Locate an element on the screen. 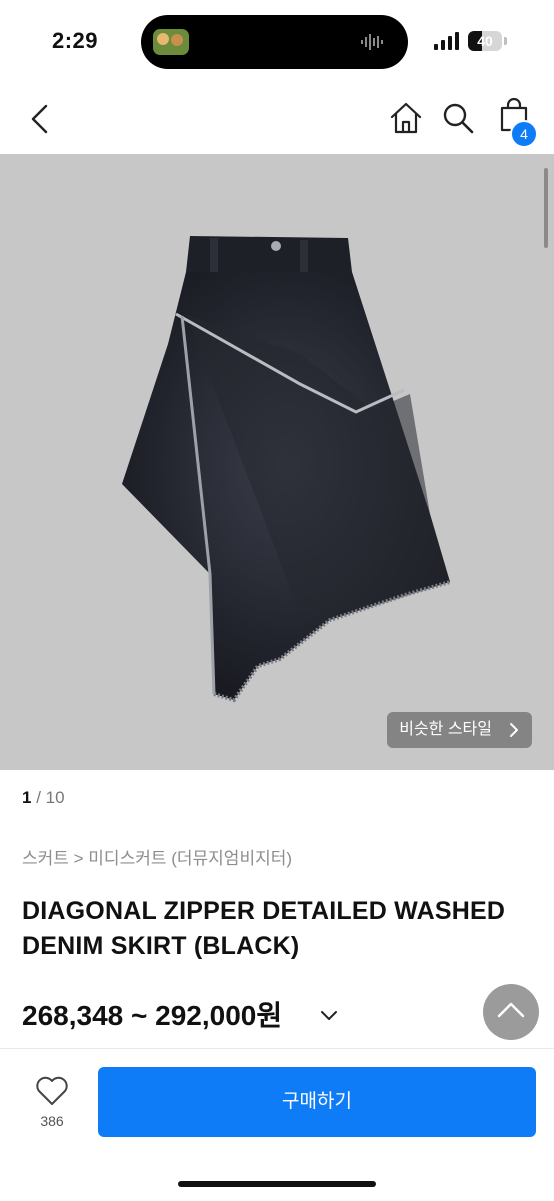  audio-wave-icon is located at coordinates (372, 42).